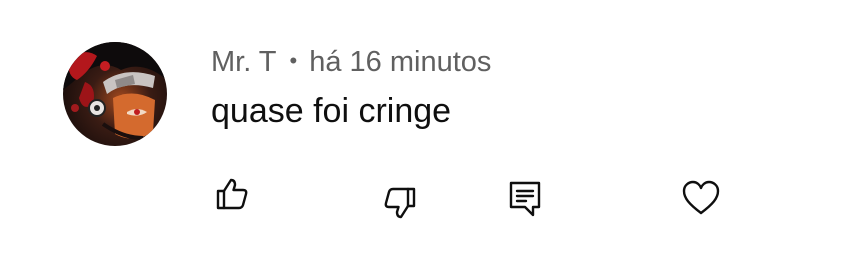 This screenshot has height=274, width=843. I want to click on comment-meta: Mr. T • há 16 minutos, so click(351, 62).